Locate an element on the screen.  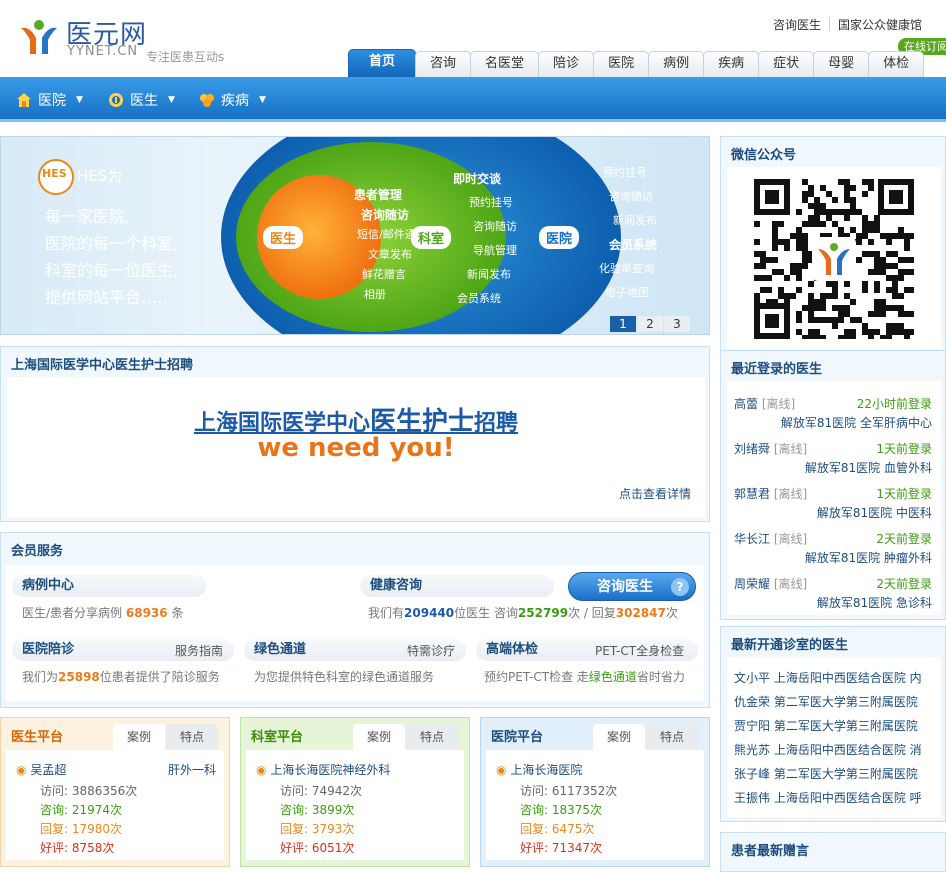
doctor-hospital: 上海岳阳中西医结合医院 消 is located at coordinates (848, 750).